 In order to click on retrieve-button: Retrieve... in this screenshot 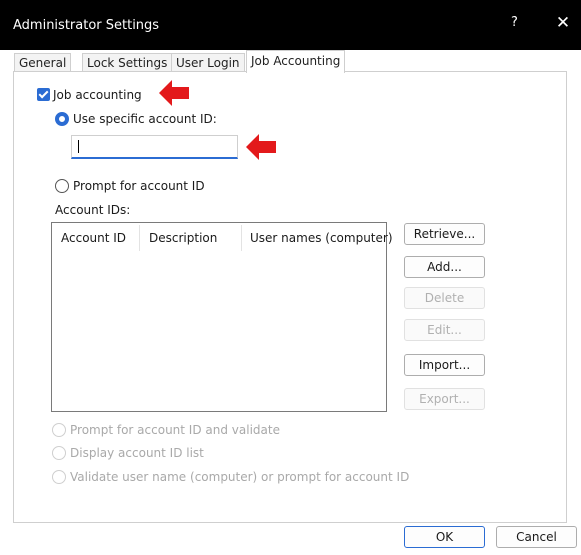, I will do `click(444, 234)`.